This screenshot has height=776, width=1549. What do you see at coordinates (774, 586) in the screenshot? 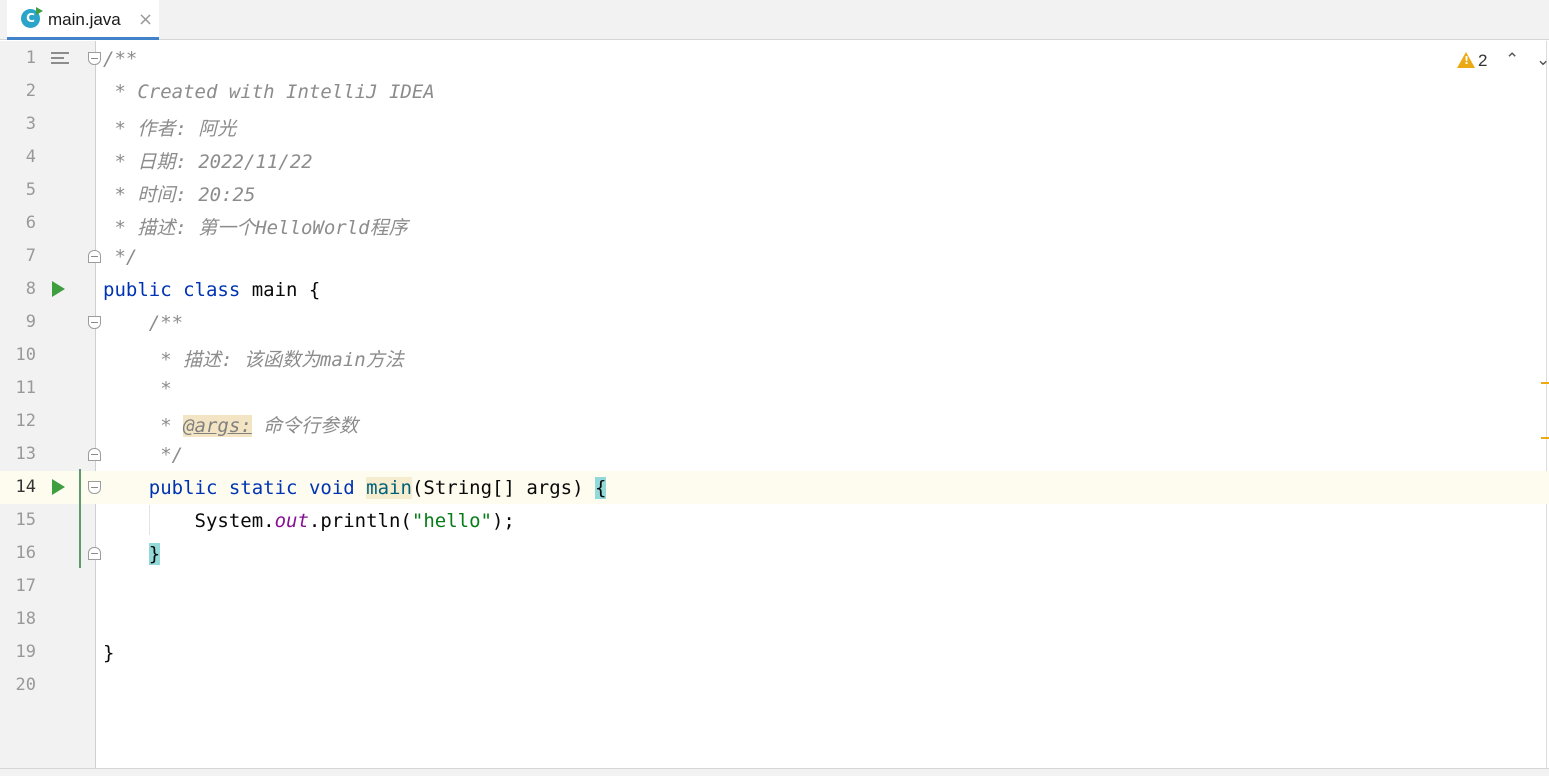
I see `code-line: 17` at bounding box center [774, 586].